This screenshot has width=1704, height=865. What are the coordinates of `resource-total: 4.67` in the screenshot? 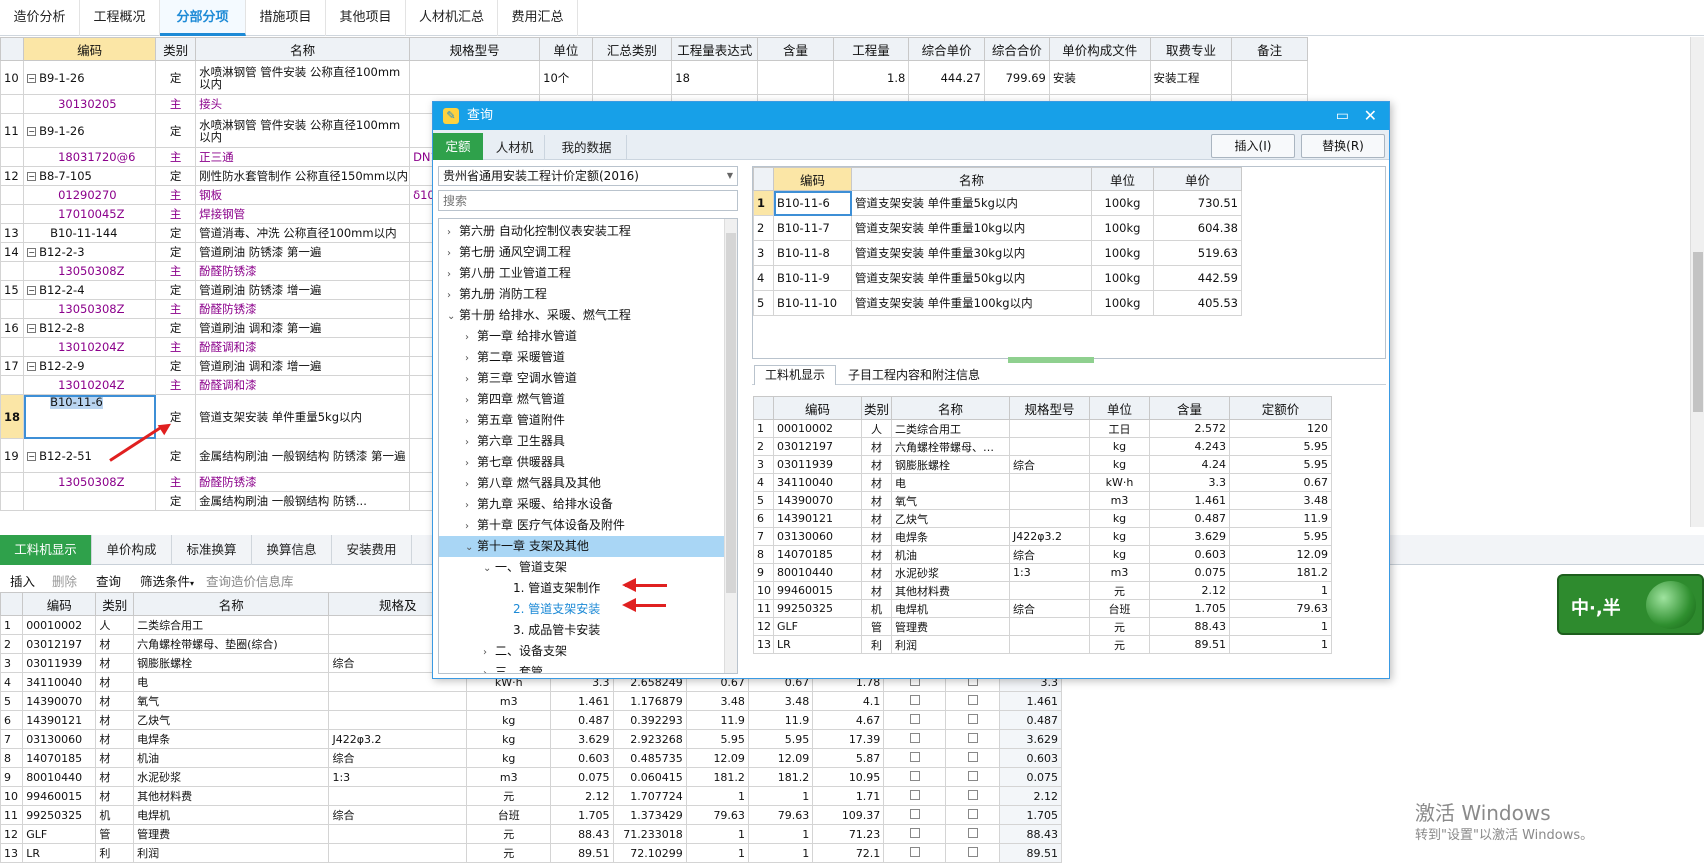 It's located at (848, 720).